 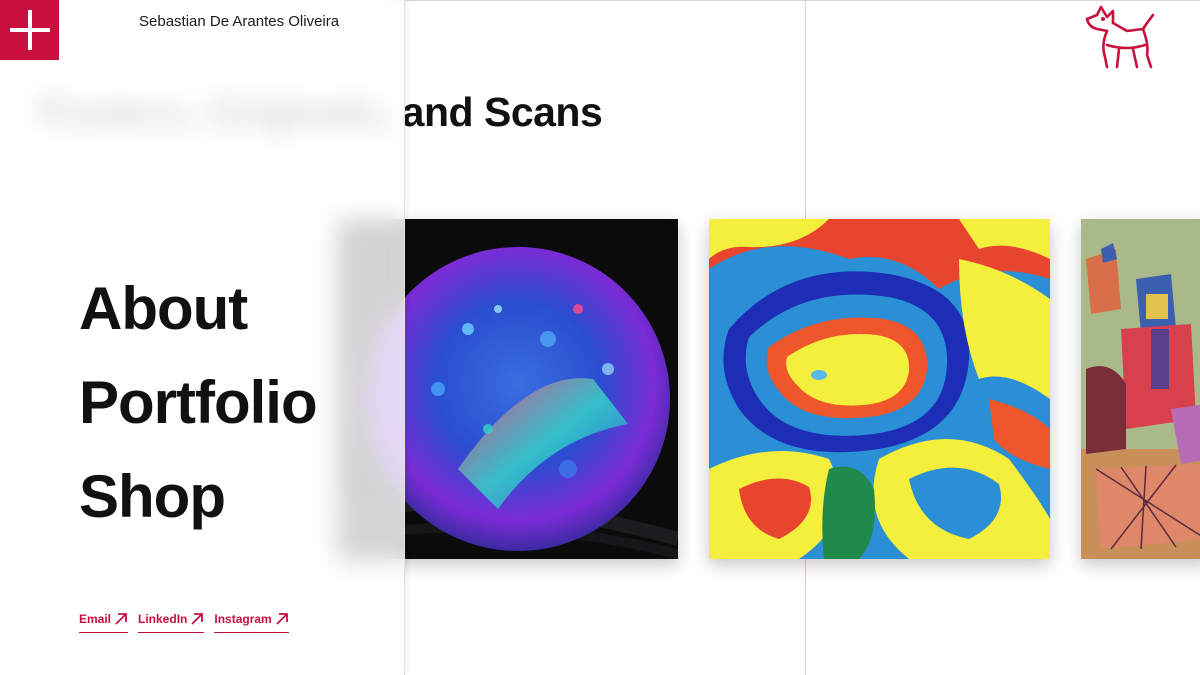 I want to click on main-nav: About Portfolio Shop, so click(x=198, y=403).